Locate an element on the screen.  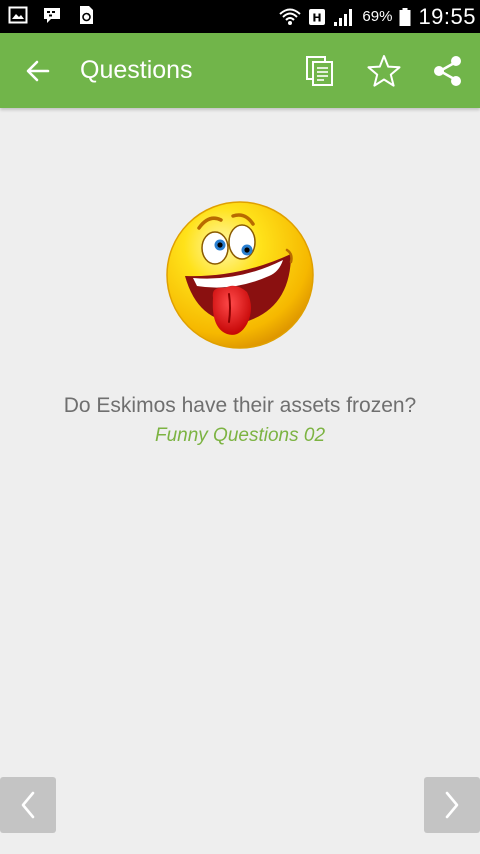
star-icon is located at coordinates (384, 71).